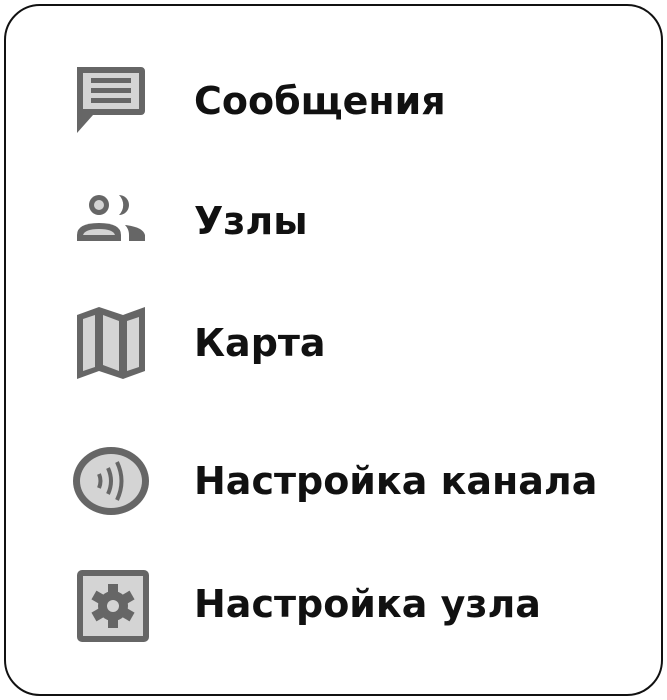  What do you see at coordinates (111, 604) in the screenshot?
I see `settings-icon` at bounding box center [111, 604].